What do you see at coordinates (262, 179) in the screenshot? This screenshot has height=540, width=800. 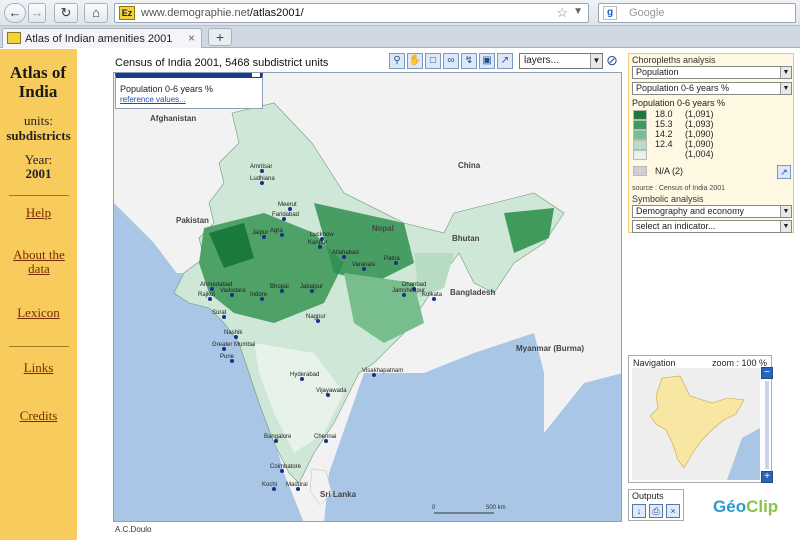 I see `city-label: Ludhiana` at bounding box center [262, 179].